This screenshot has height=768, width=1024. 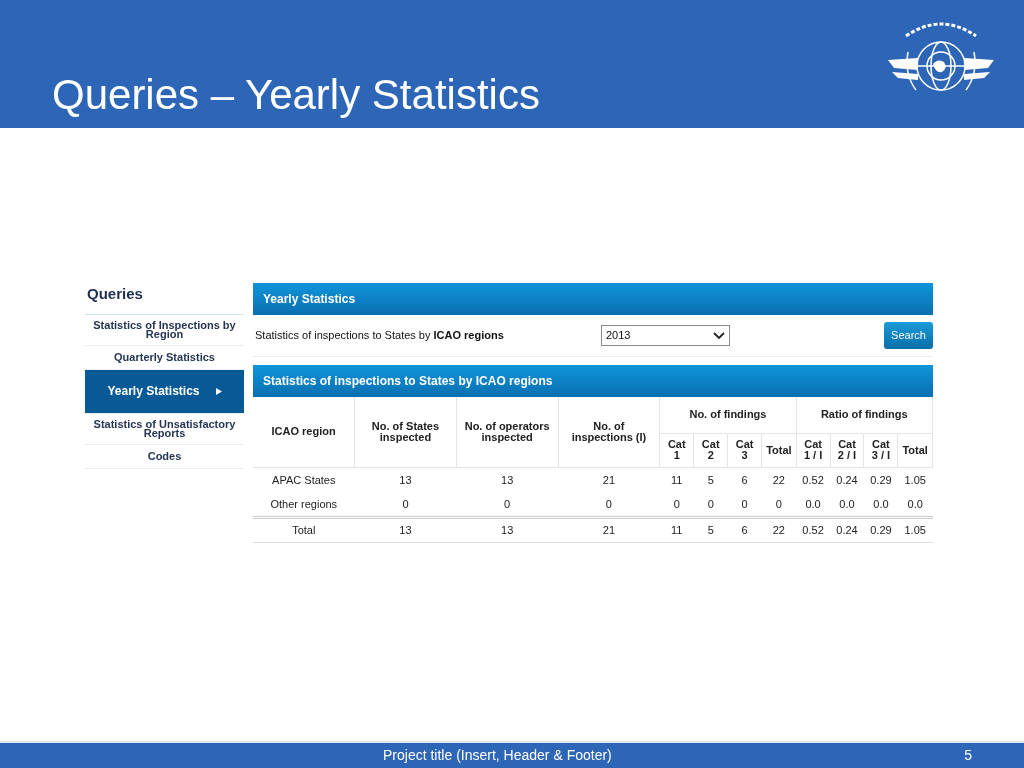 I want to click on chevron-down-icon, so click(x=719, y=335).